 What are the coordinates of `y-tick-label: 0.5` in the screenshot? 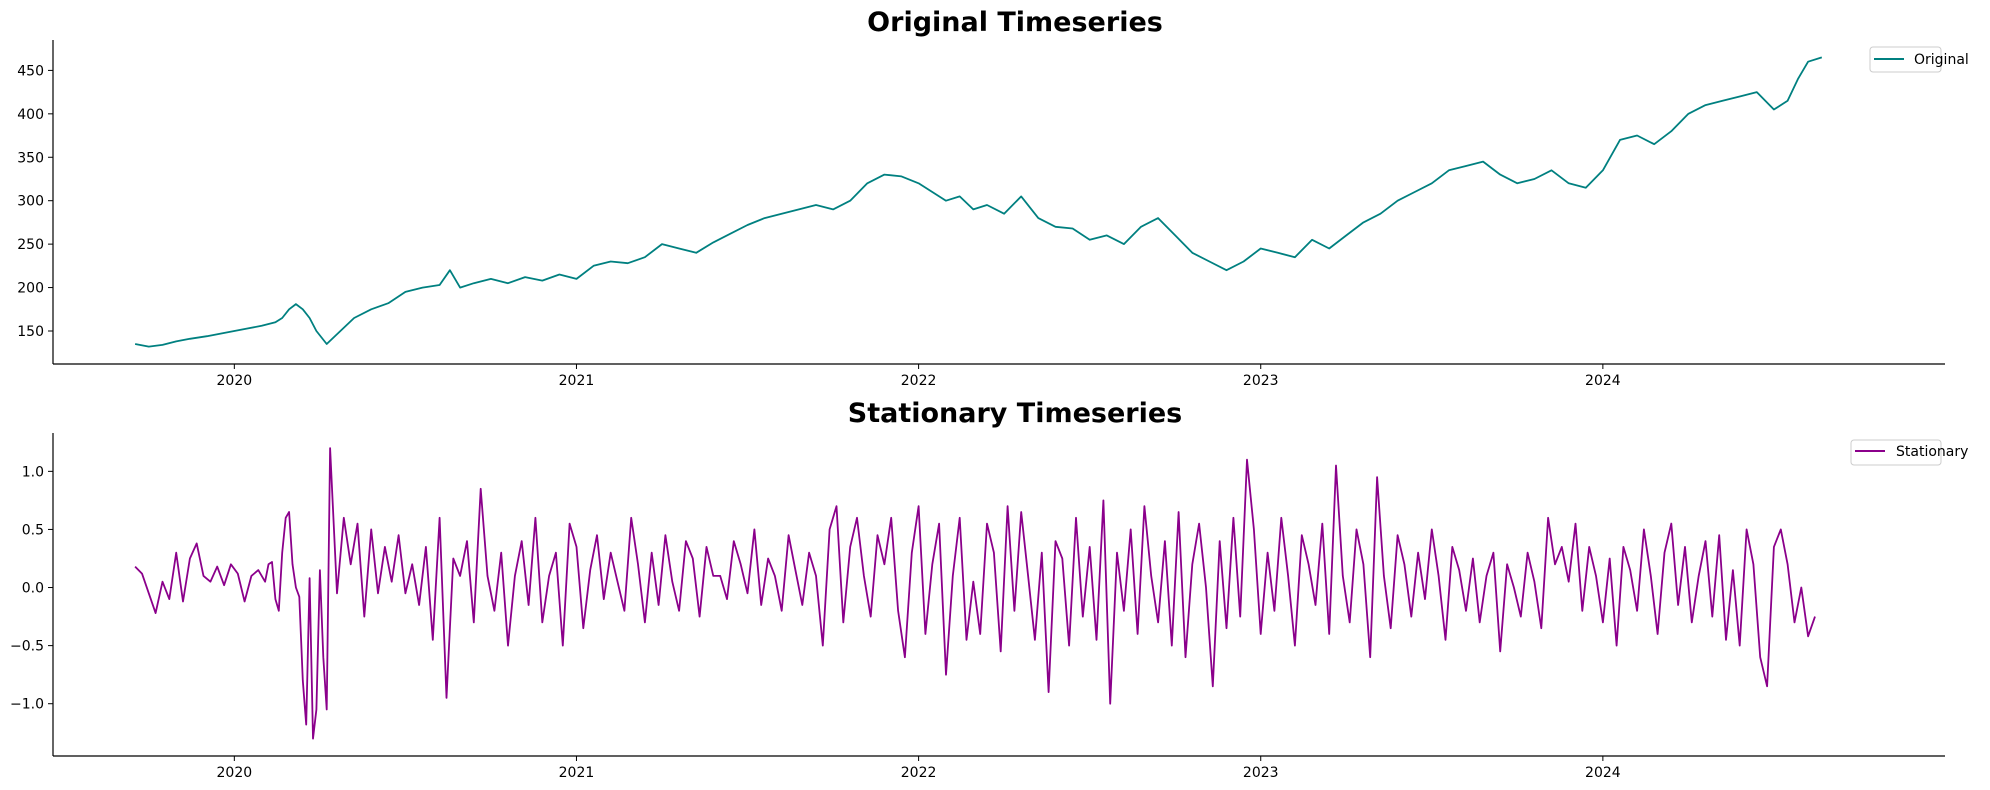 It's located at (33, 530).